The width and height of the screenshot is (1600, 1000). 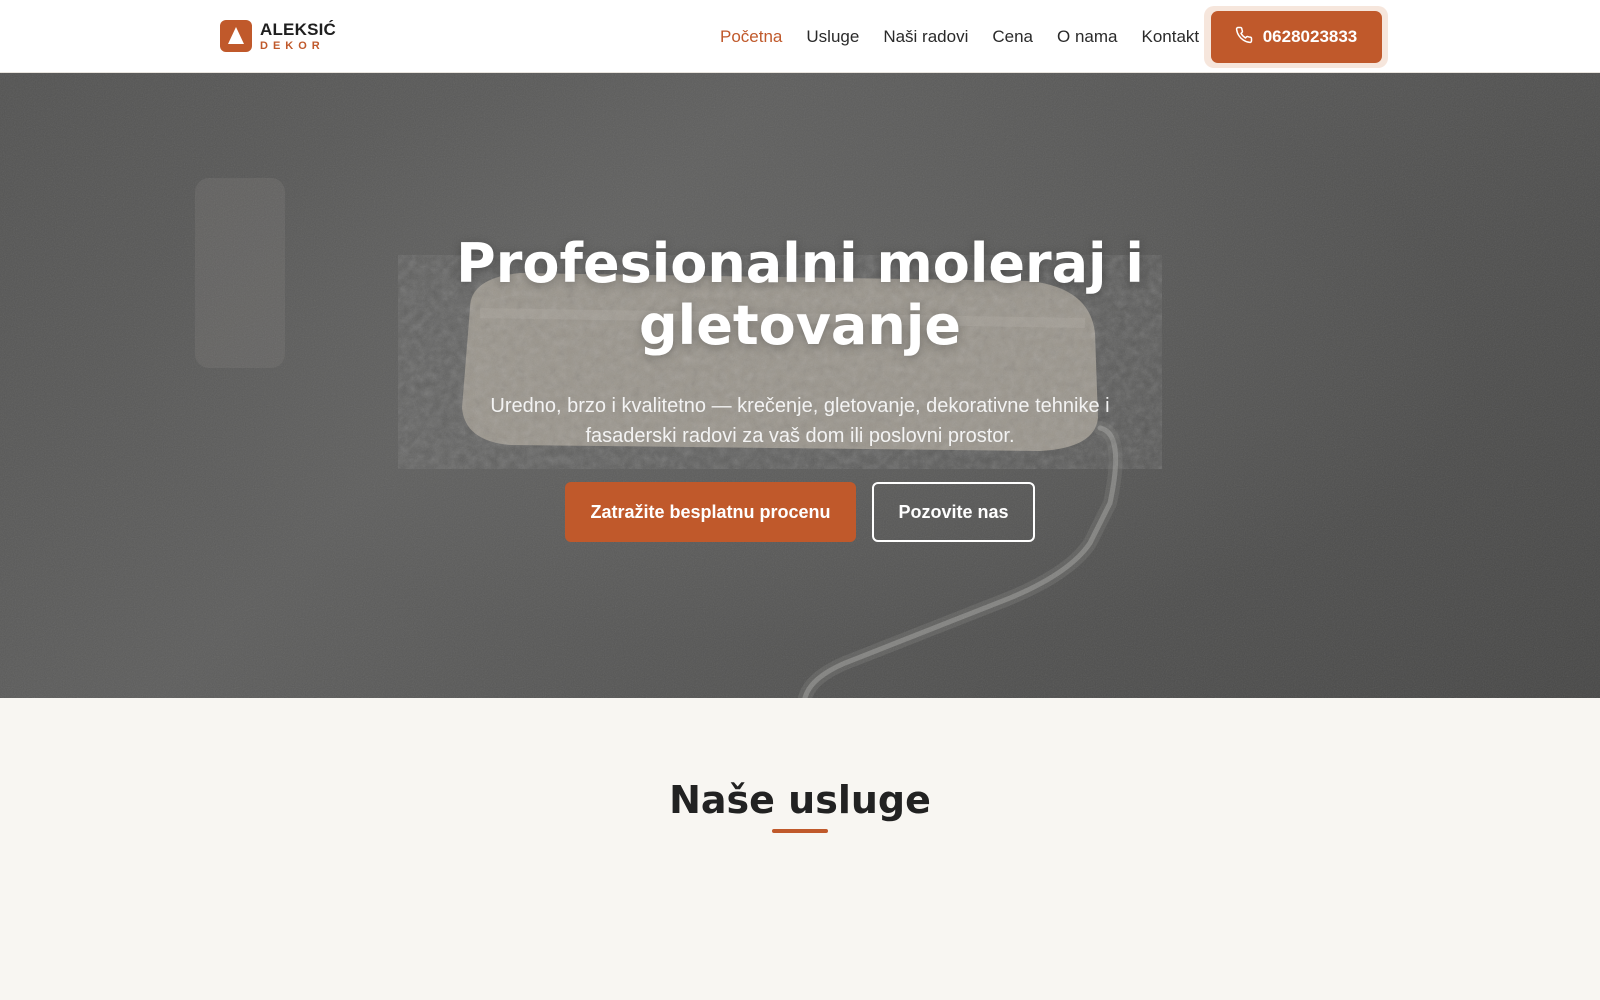 I want to click on logo-mark-icon, so click(x=236, y=36).